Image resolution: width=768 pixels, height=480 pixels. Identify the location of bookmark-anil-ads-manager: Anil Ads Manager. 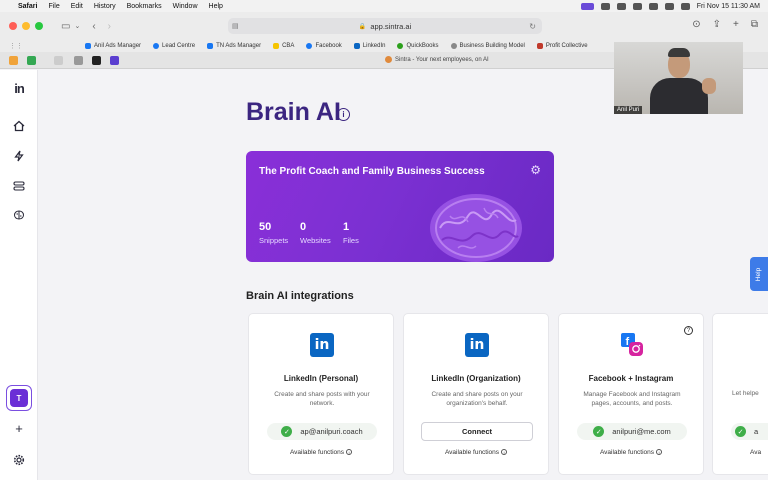
(113, 46).